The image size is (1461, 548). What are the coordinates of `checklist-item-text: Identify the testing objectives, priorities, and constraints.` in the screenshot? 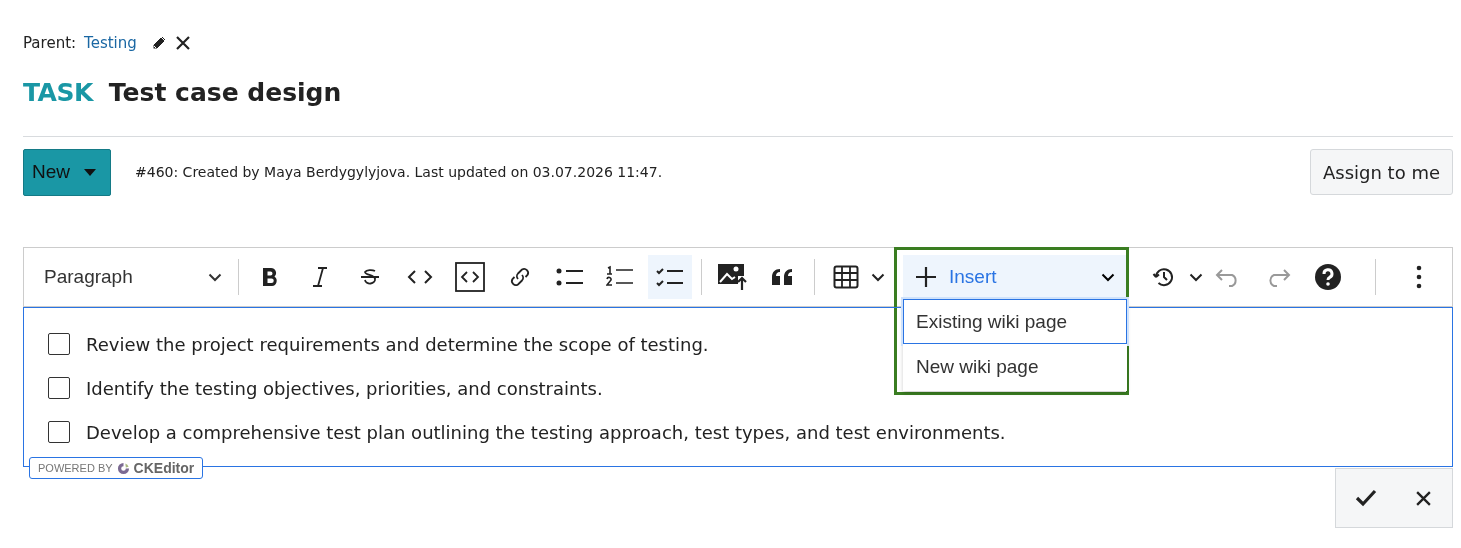 It's located at (344, 388).